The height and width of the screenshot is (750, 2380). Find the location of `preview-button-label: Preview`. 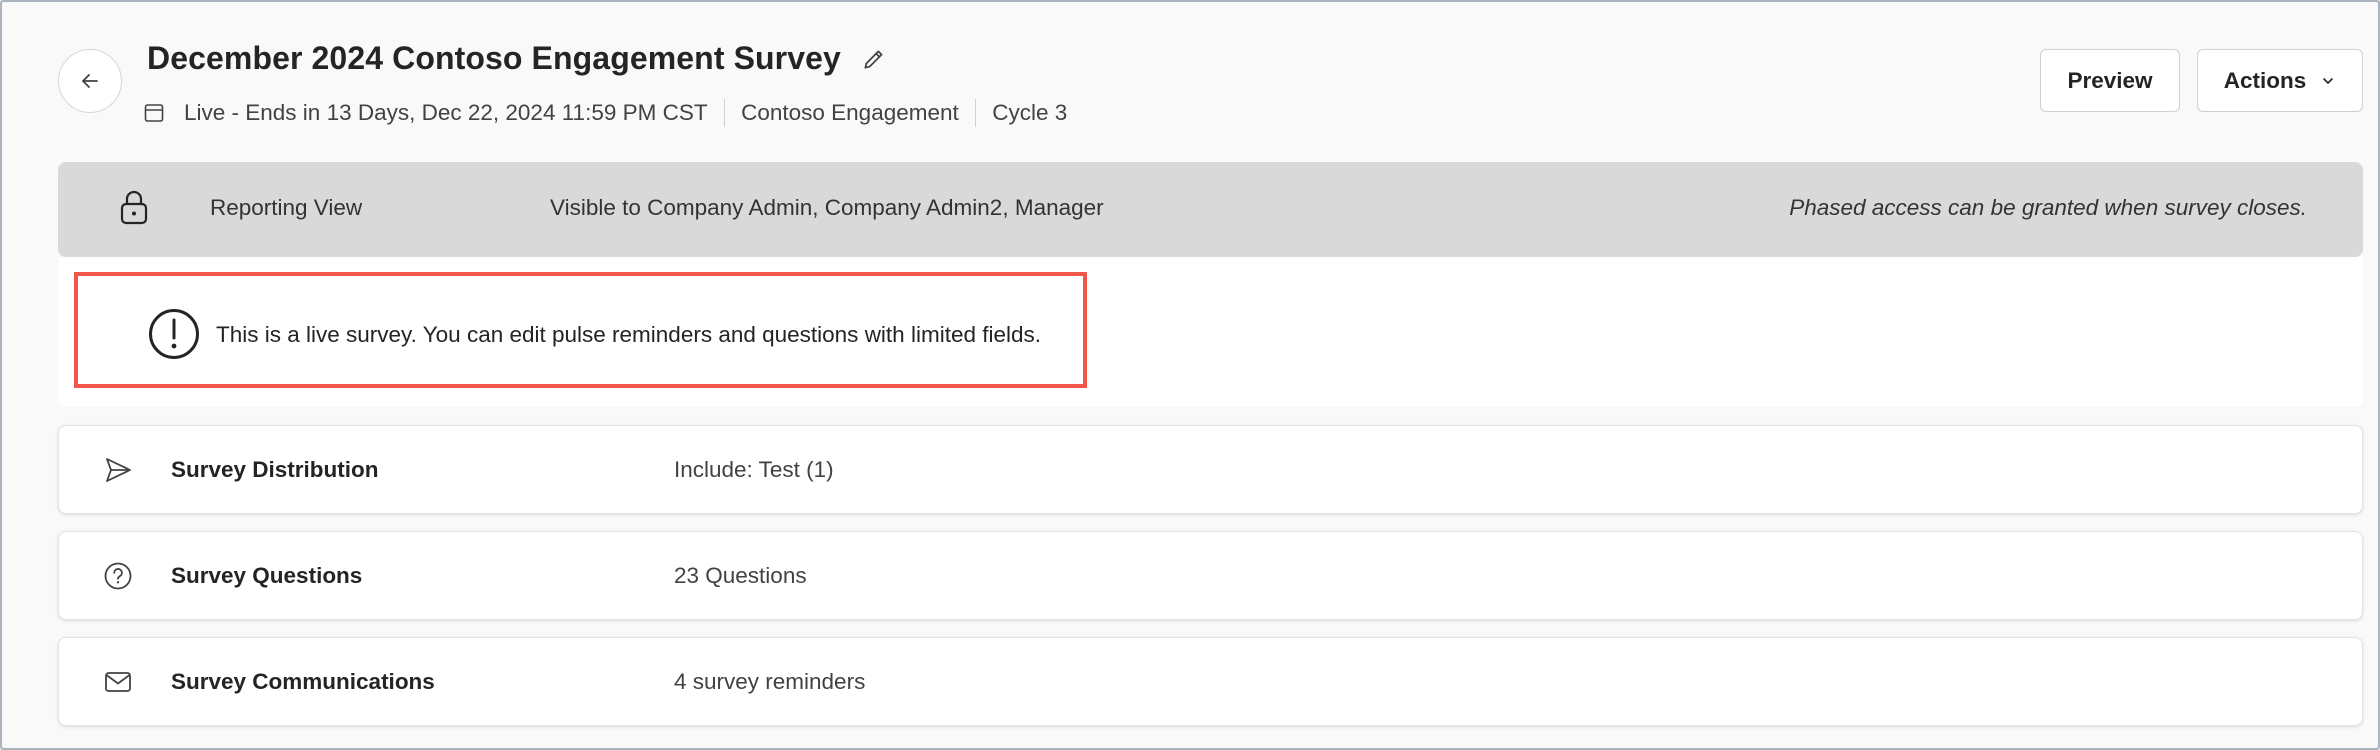

preview-button-label: Preview is located at coordinates (2110, 80).